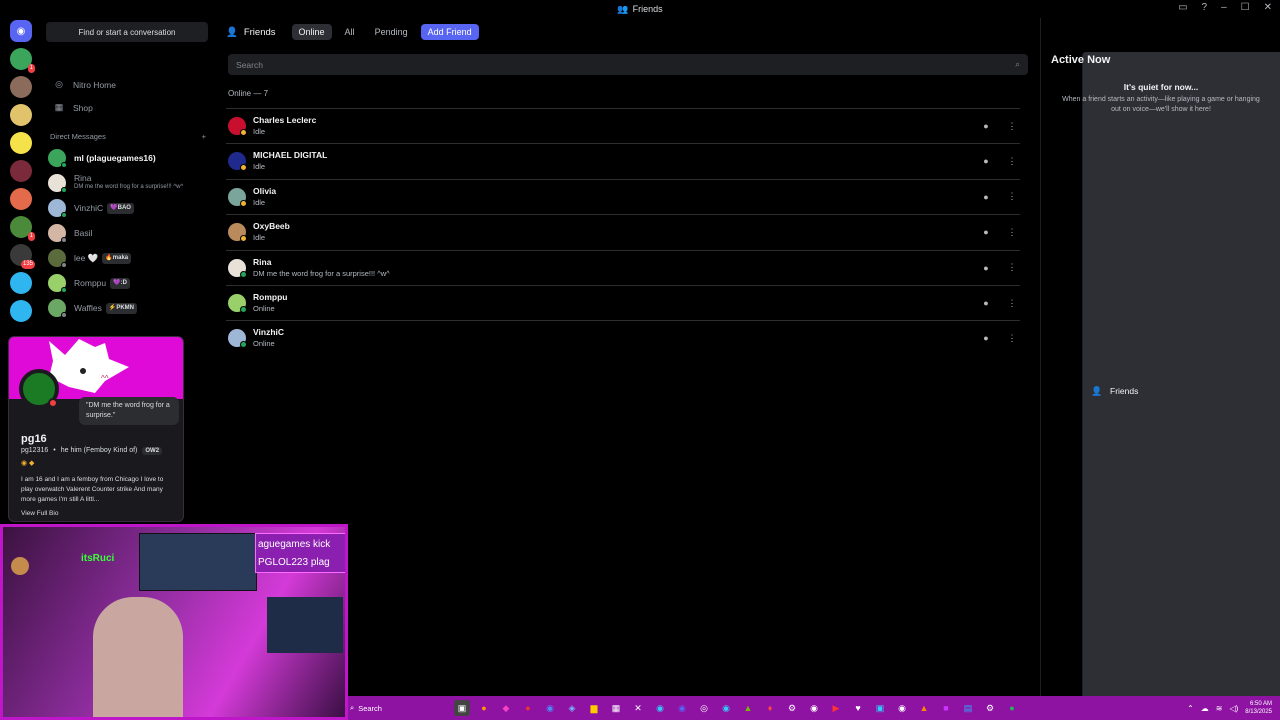  I want to click on app-icon: ▤, so click(968, 708).